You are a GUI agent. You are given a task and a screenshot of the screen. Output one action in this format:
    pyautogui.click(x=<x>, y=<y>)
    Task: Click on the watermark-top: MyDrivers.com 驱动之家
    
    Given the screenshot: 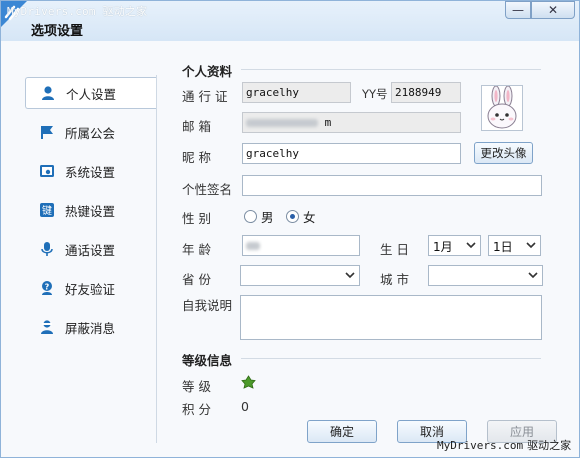 What is the action you would take?
    pyautogui.click(x=77, y=11)
    